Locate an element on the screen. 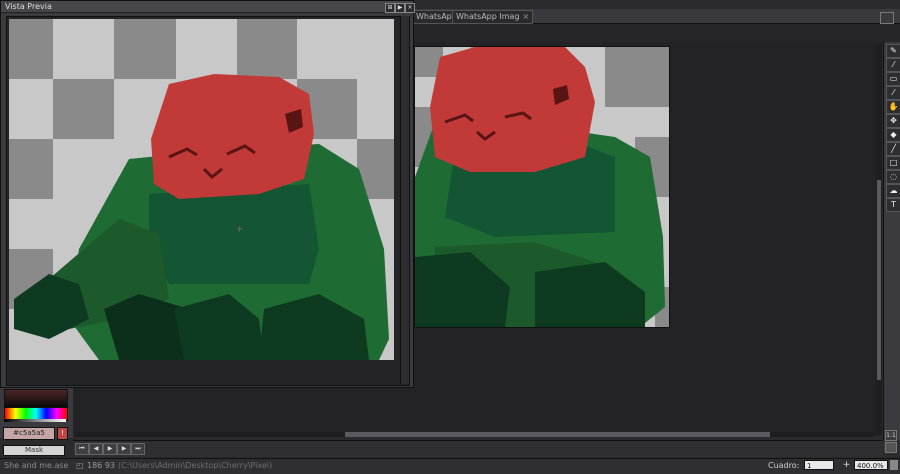 The image size is (900, 474). rectangle-icon: □ is located at coordinates (893, 163).